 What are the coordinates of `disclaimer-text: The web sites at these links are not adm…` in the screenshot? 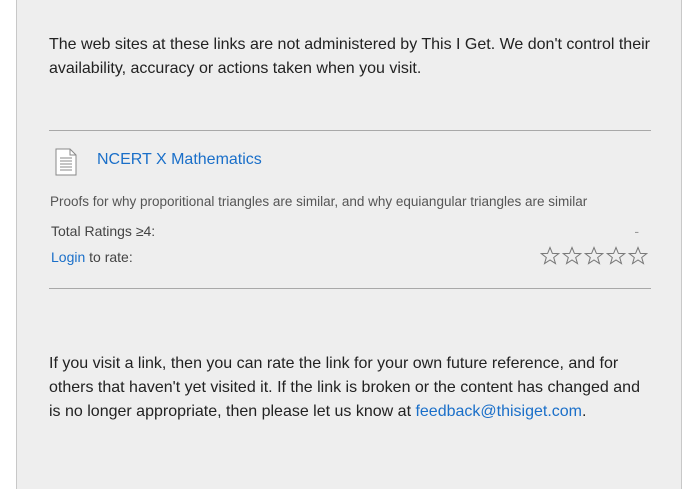 It's located at (349, 56).